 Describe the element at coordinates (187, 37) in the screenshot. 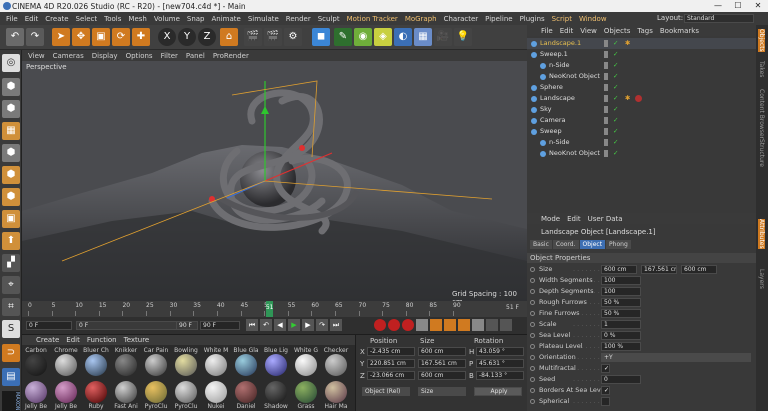

I see `y-axis-icon: Y` at that location.